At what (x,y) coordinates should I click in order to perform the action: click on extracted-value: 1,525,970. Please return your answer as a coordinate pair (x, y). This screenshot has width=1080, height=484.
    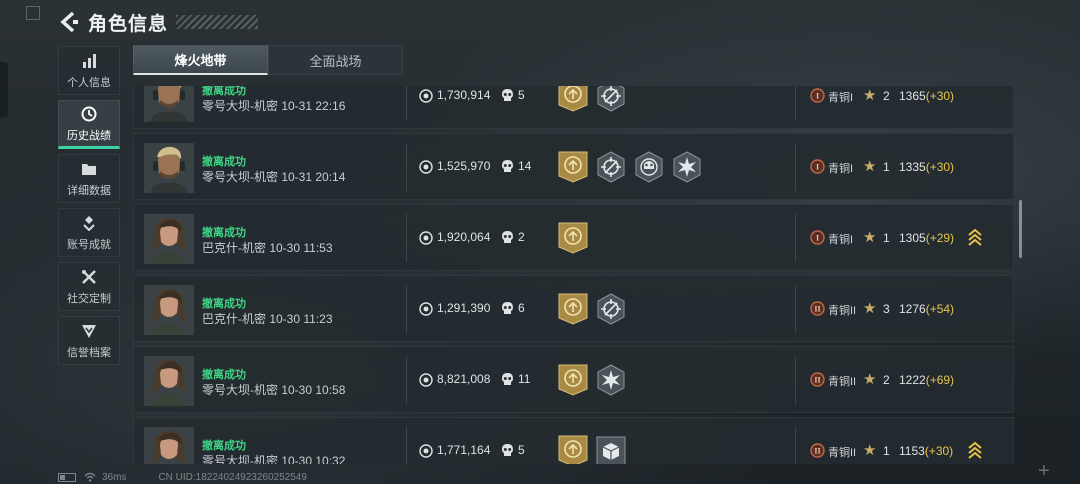
    Looking at the image, I should click on (464, 166).